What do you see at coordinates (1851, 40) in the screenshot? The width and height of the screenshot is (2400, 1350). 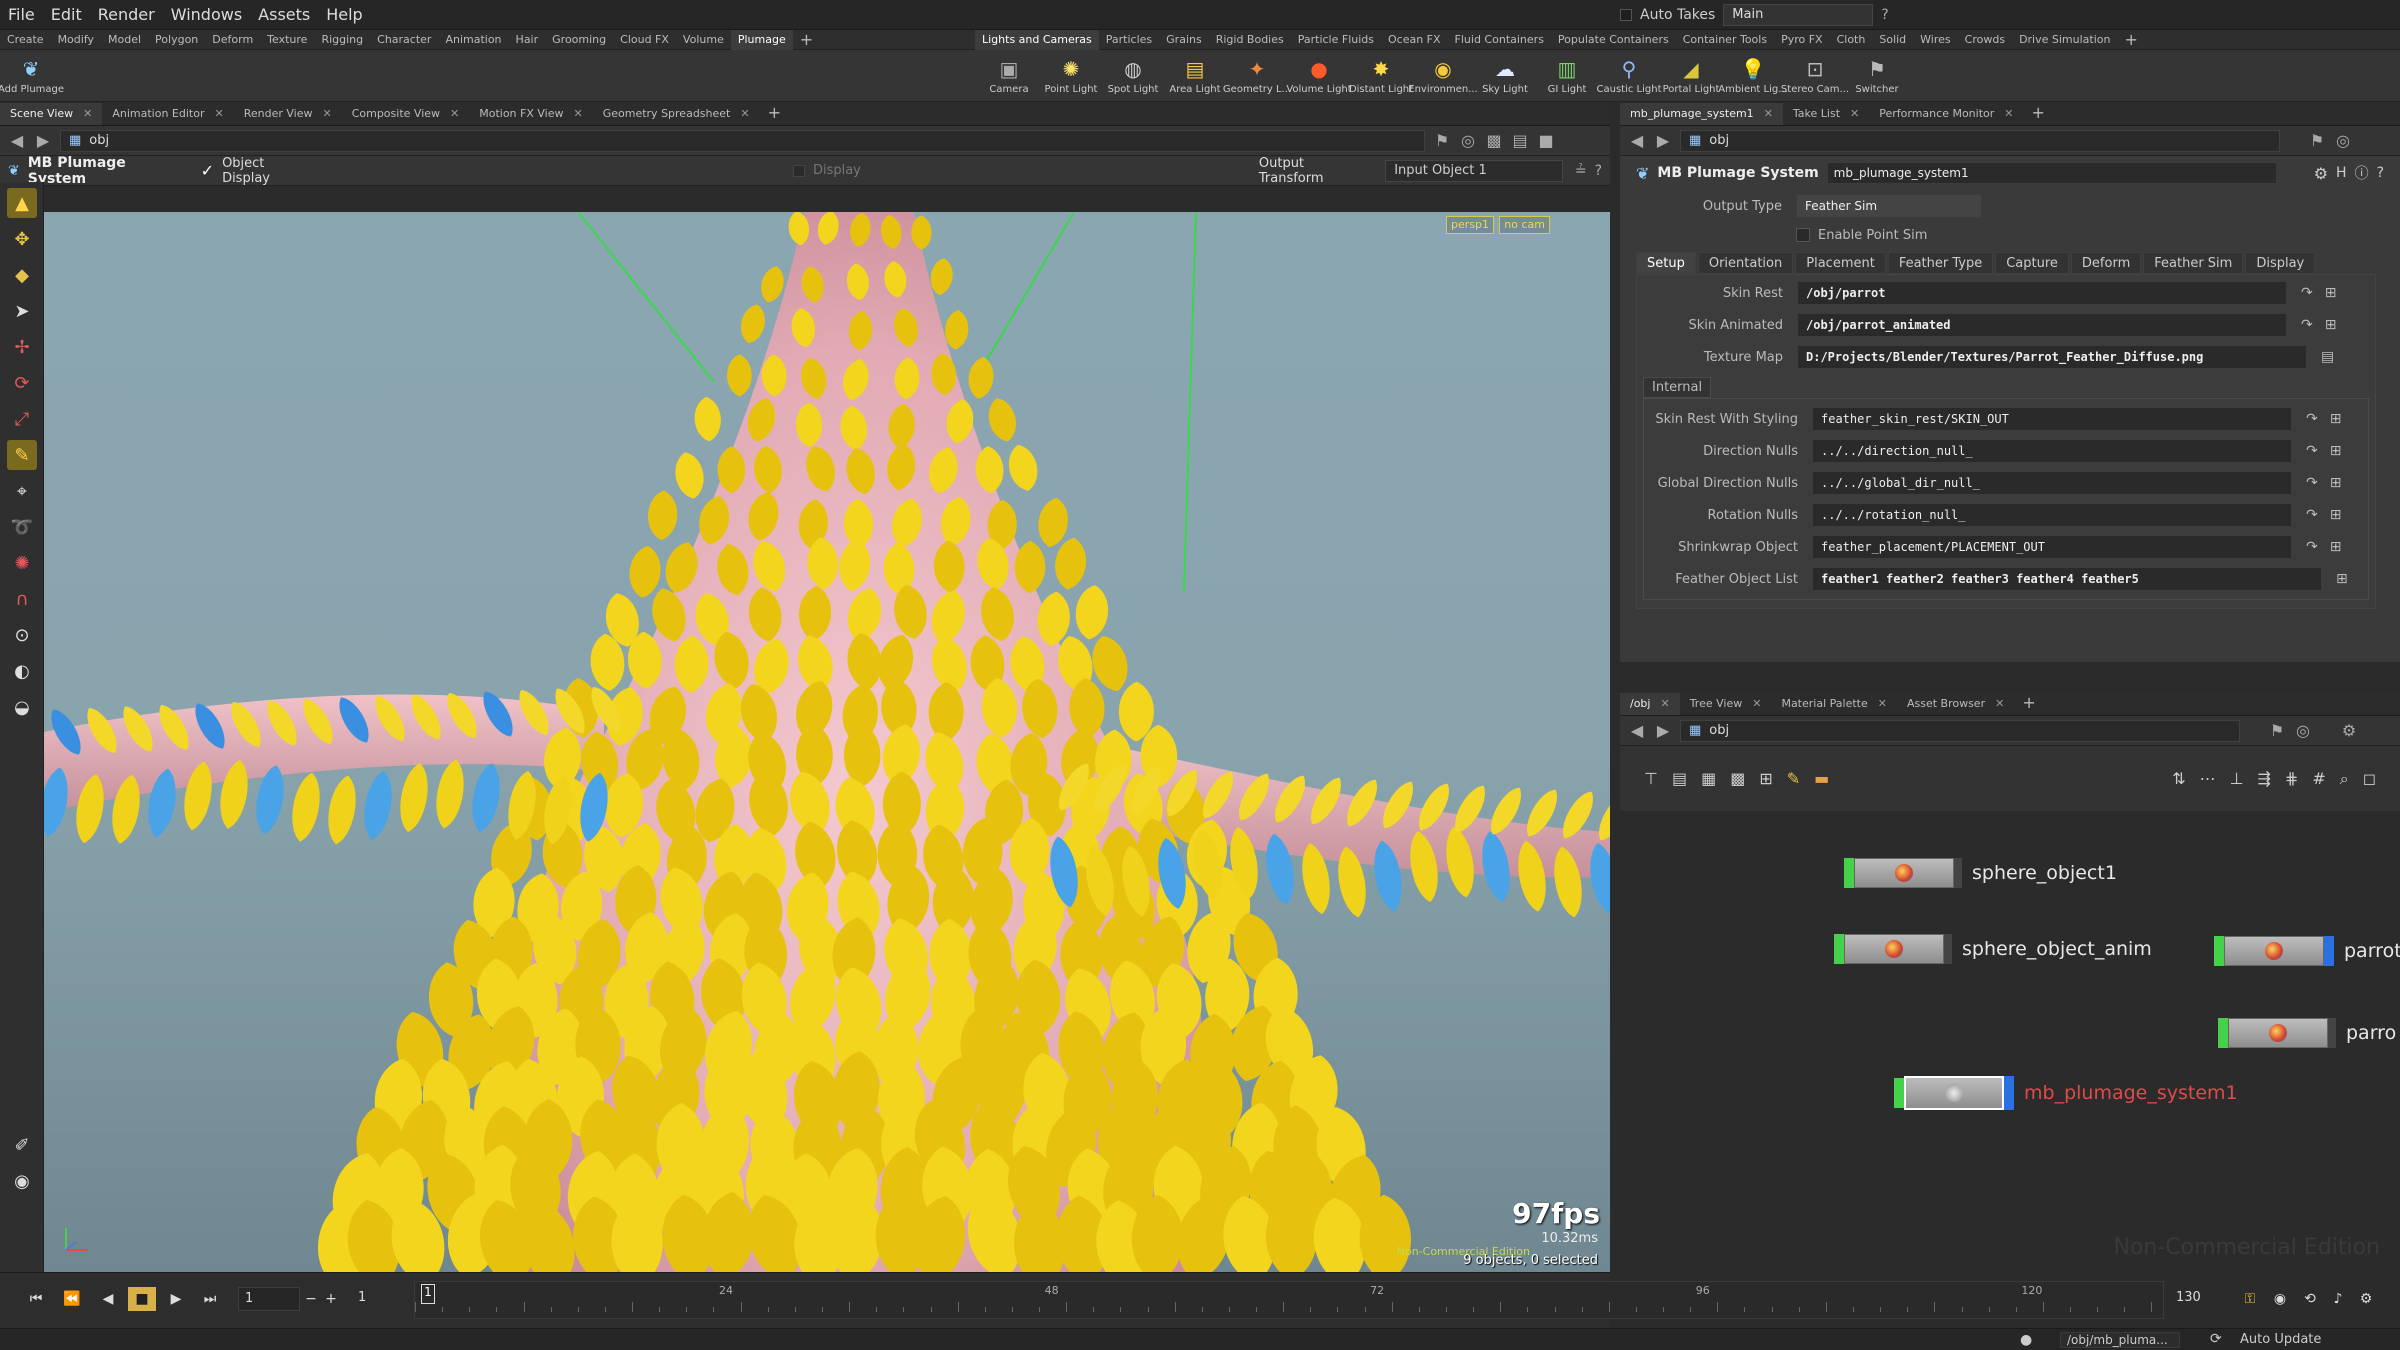 I see `shelf-tab-cloth: Cloth` at bounding box center [1851, 40].